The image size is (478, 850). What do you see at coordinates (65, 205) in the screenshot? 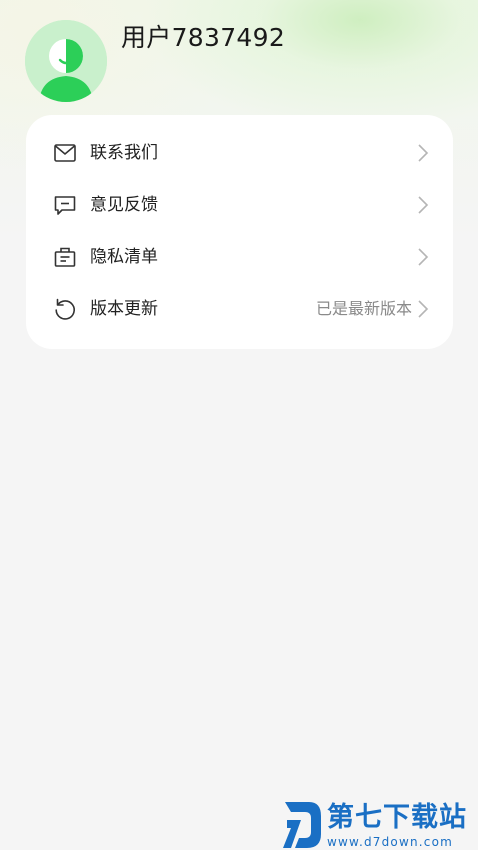
I see `feedback-icon` at bounding box center [65, 205].